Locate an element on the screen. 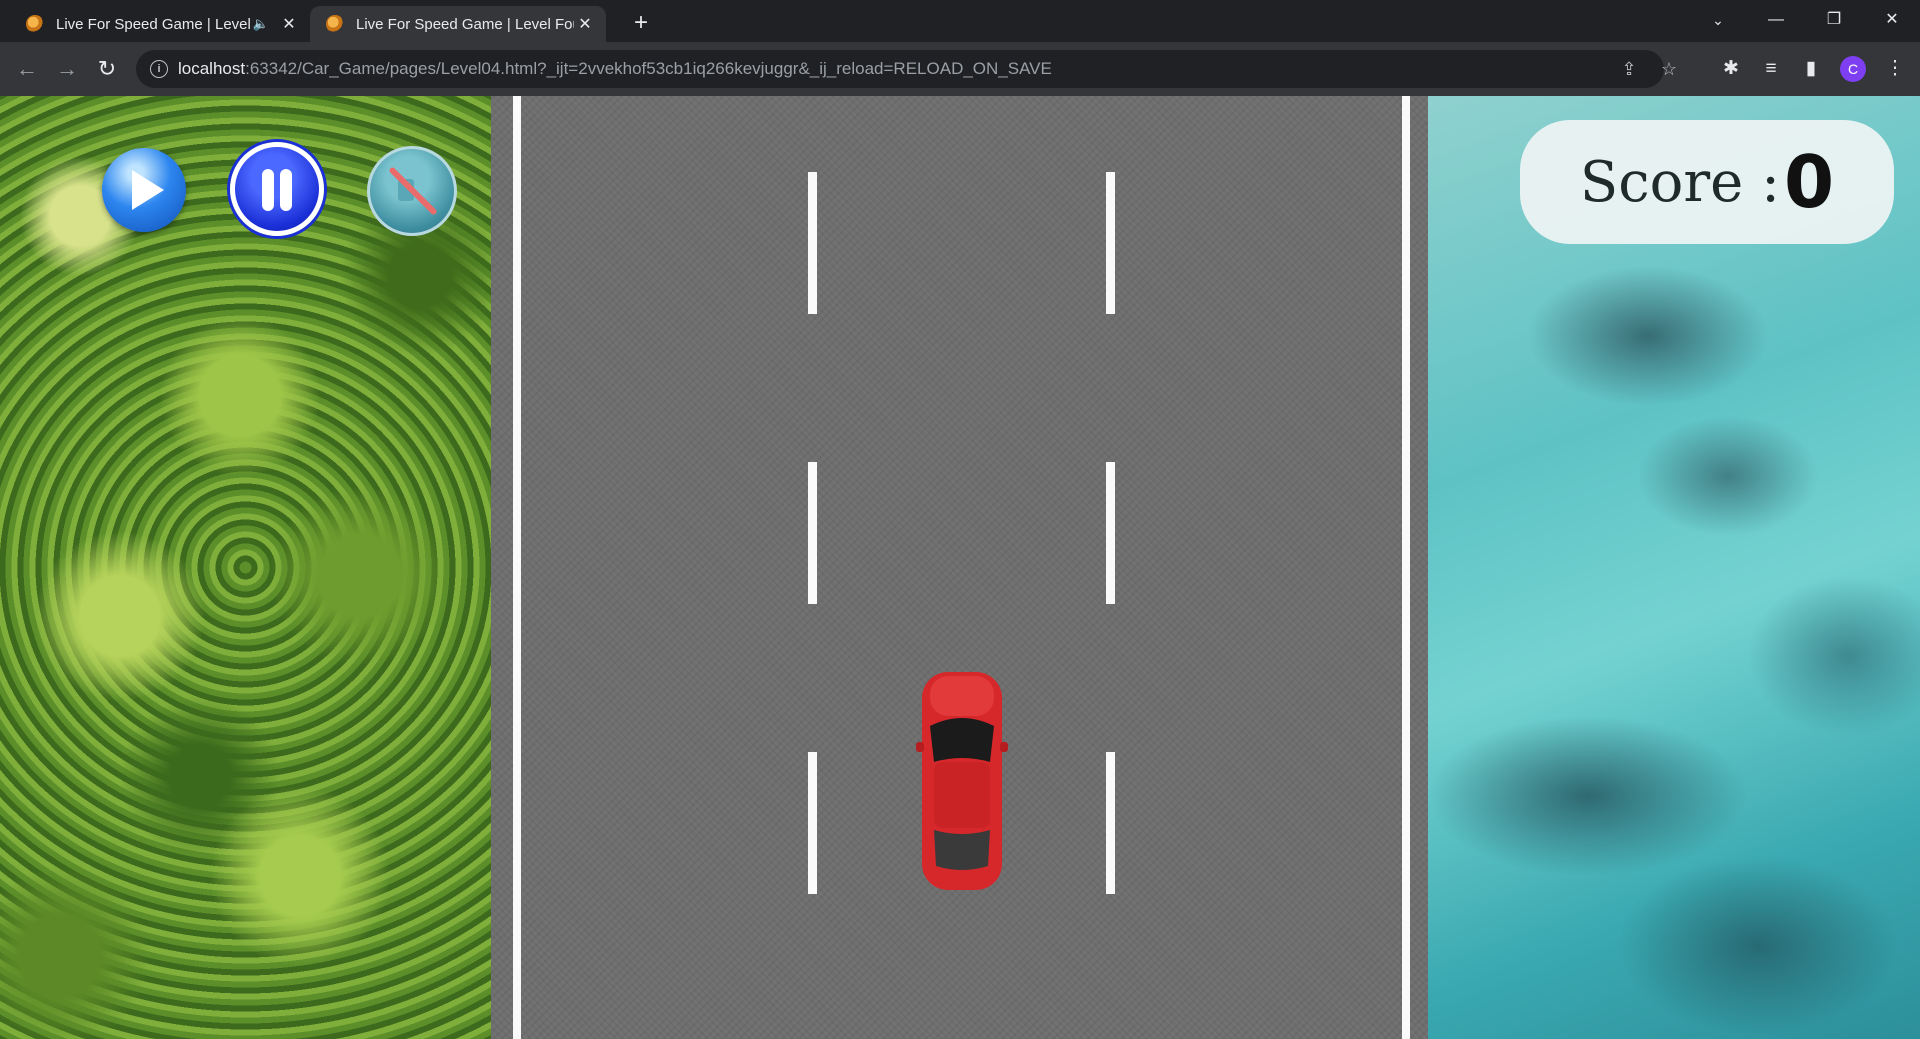 The width and height of the screenshot is (1920, 1039). tab-audio-icon: 🔈 is located at coordinates (261, 24).